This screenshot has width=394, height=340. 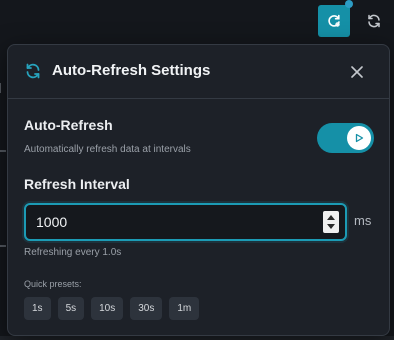 I want to click on top-bar, so click(x=197, y=22).